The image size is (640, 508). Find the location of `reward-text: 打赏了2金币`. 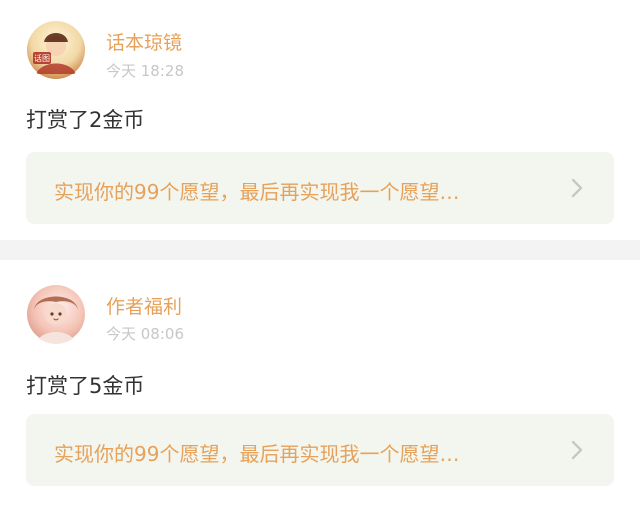

reward-text: 打赏了2金币 is located at coordinates (85, 120).